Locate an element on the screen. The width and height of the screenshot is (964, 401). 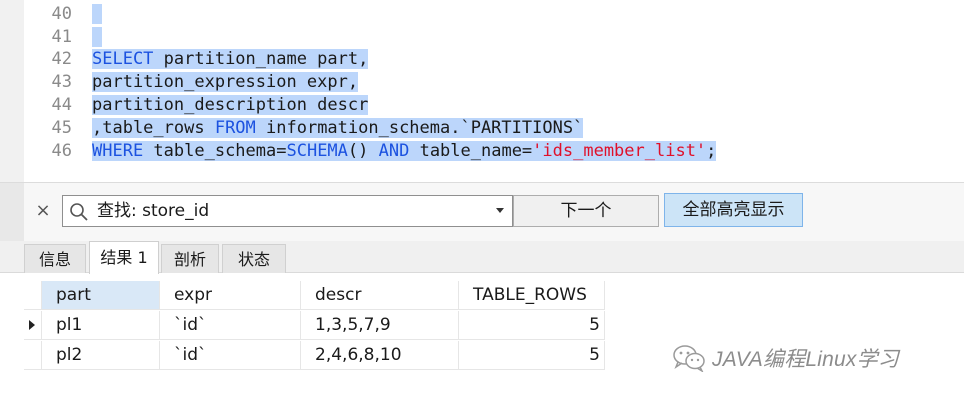
cell-part: pl1 is located at coordinates (101, 325).